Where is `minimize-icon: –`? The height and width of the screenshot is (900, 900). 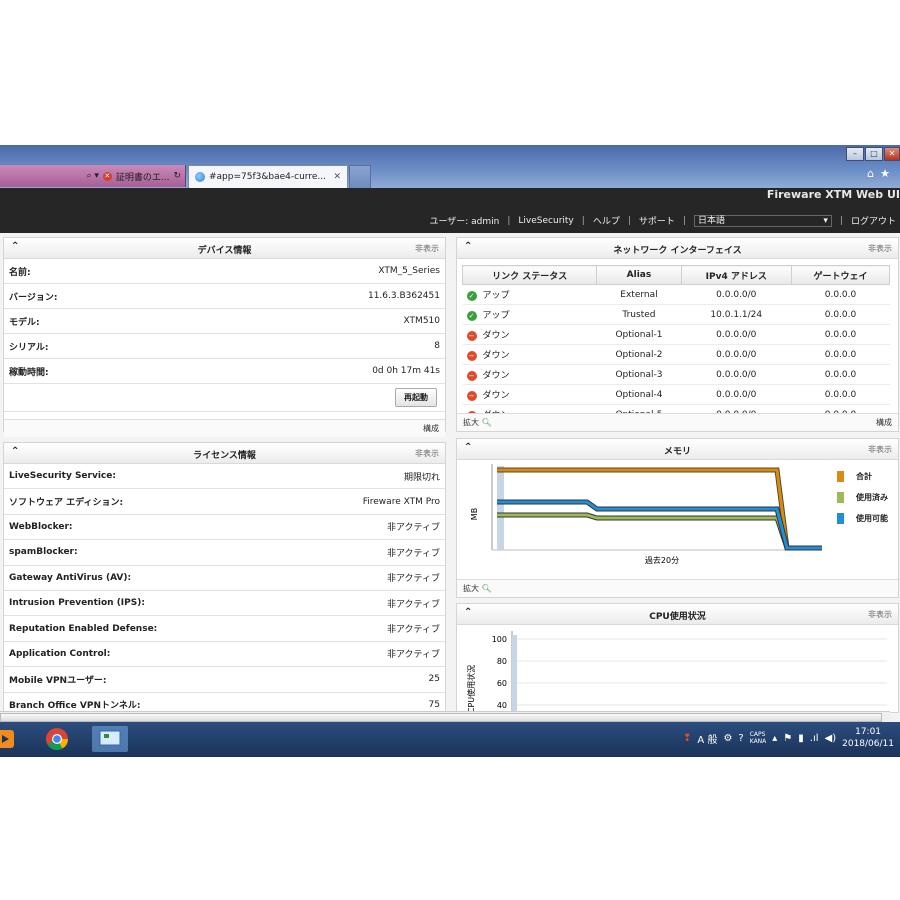
minimize-icon: – is located at coordinates (855, 154).